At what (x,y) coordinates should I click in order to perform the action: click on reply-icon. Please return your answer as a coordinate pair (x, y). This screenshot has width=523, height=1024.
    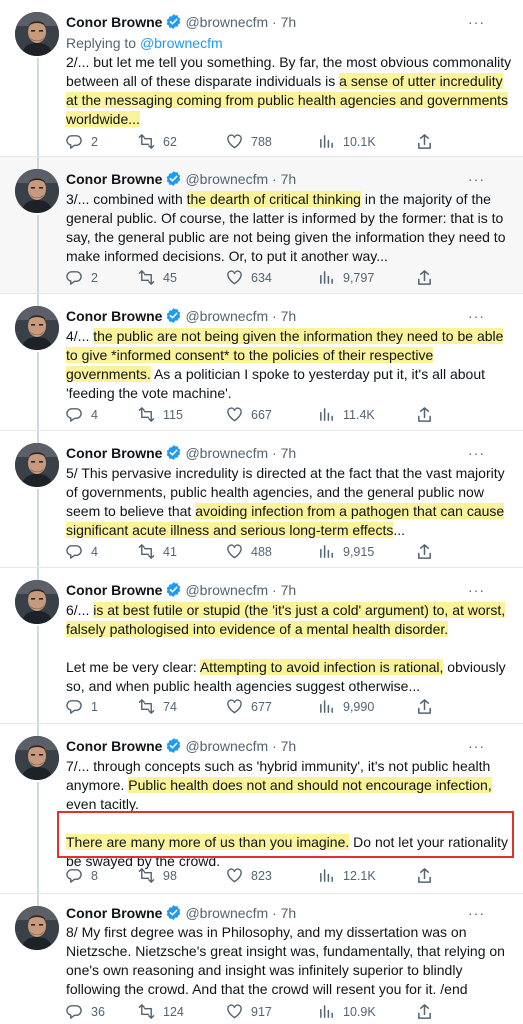
    Looking at the image, I should click on (74, 707).